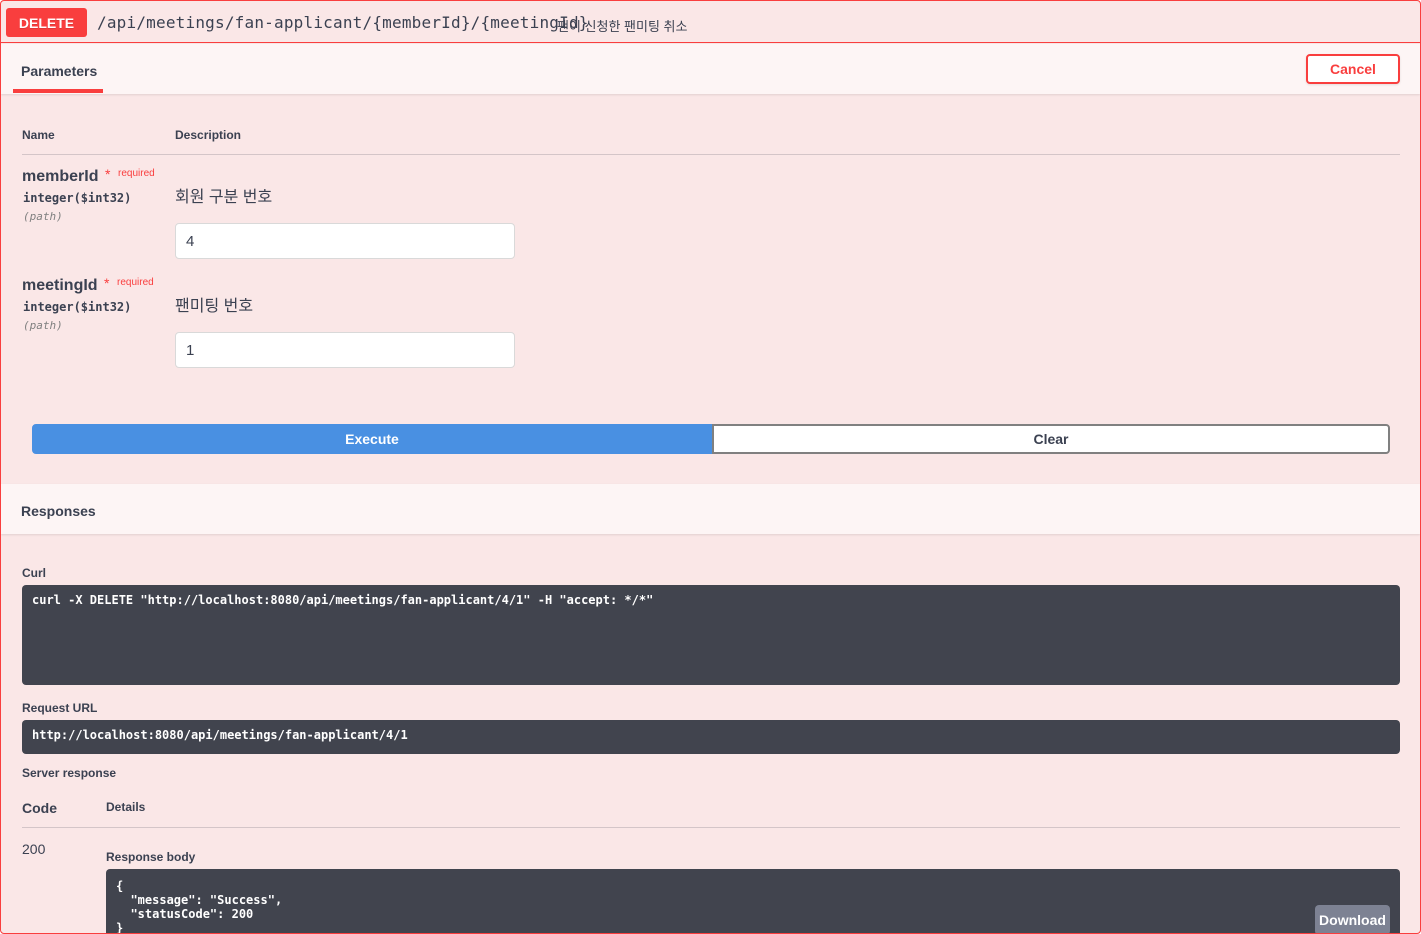 Image resolution: width=1421 pixels, height=934 pixels. What do you see at coordinates (60, 176) in the screenshot?
I see `param-name: memberId` at bounding box center [60, 176].